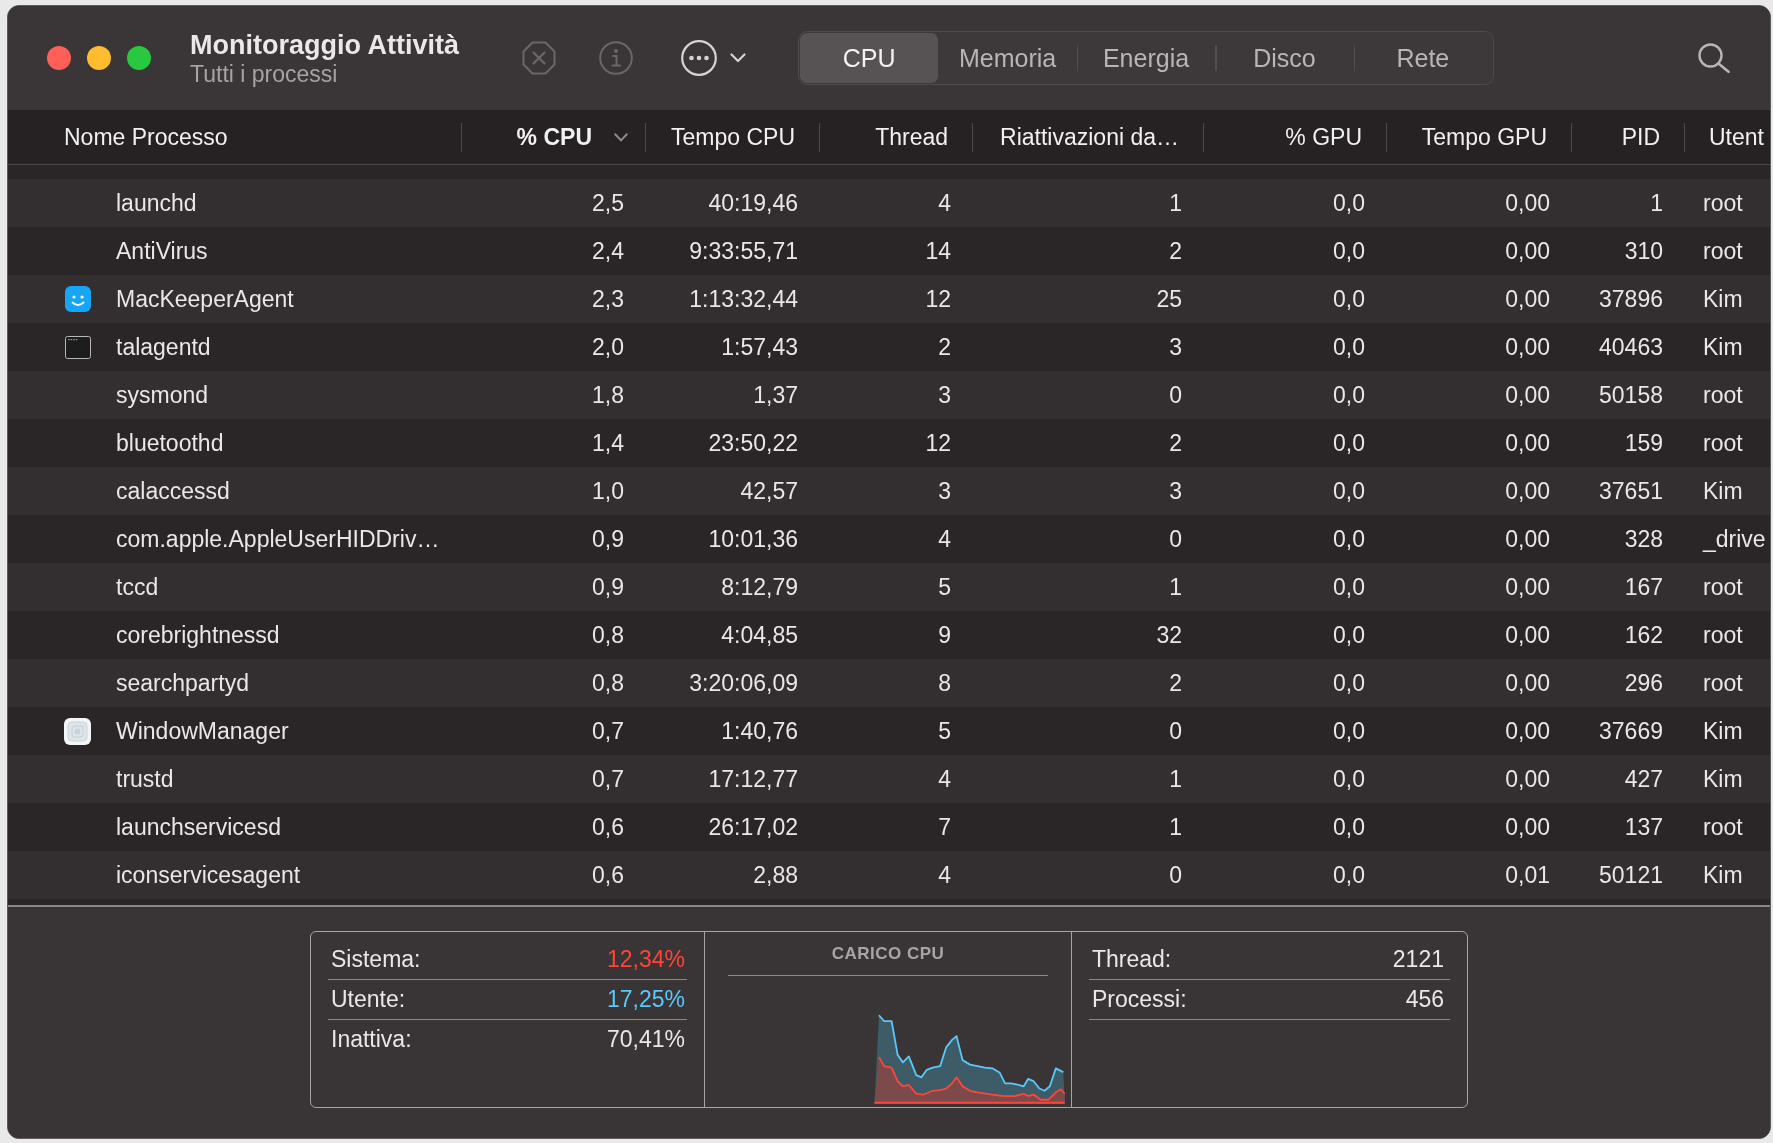  What do you see at coordinates (539, 58) in the screenshot?
I see `stop-icon` at bounding box center [539, 58].